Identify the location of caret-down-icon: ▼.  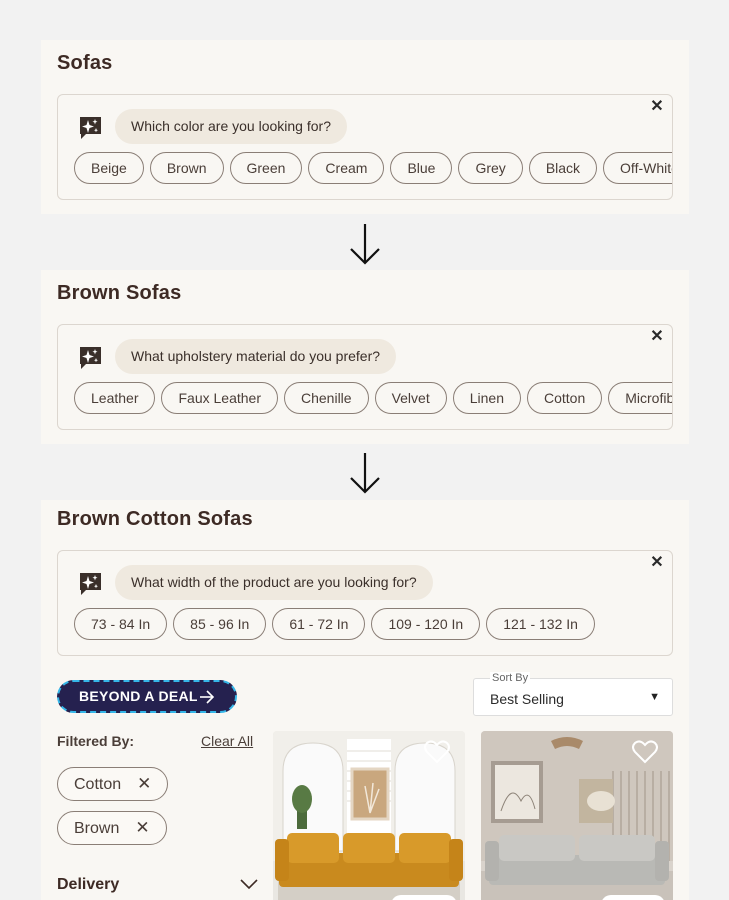
(654, 697).